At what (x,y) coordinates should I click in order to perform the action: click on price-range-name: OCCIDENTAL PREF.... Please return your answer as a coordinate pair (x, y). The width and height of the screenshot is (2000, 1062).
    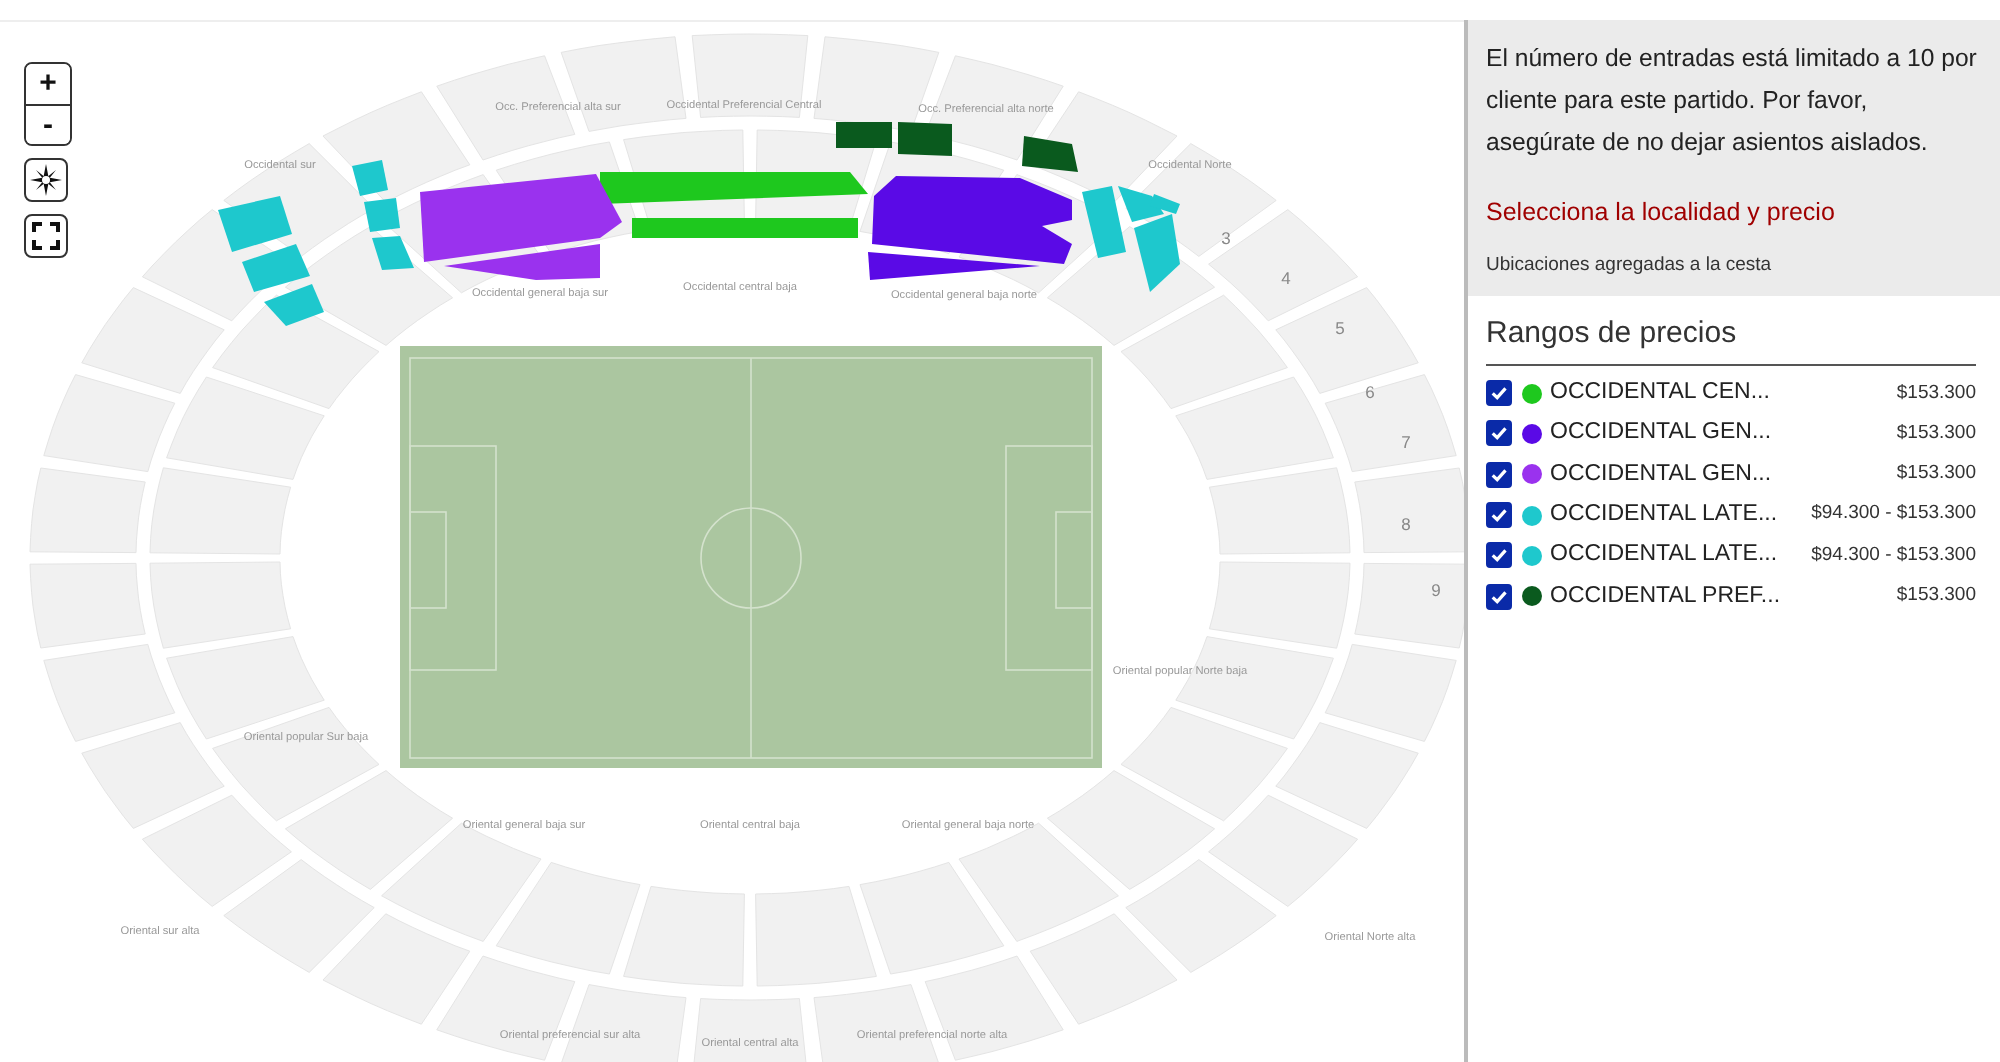
    Looking at the image, I should click on (1665, 596).